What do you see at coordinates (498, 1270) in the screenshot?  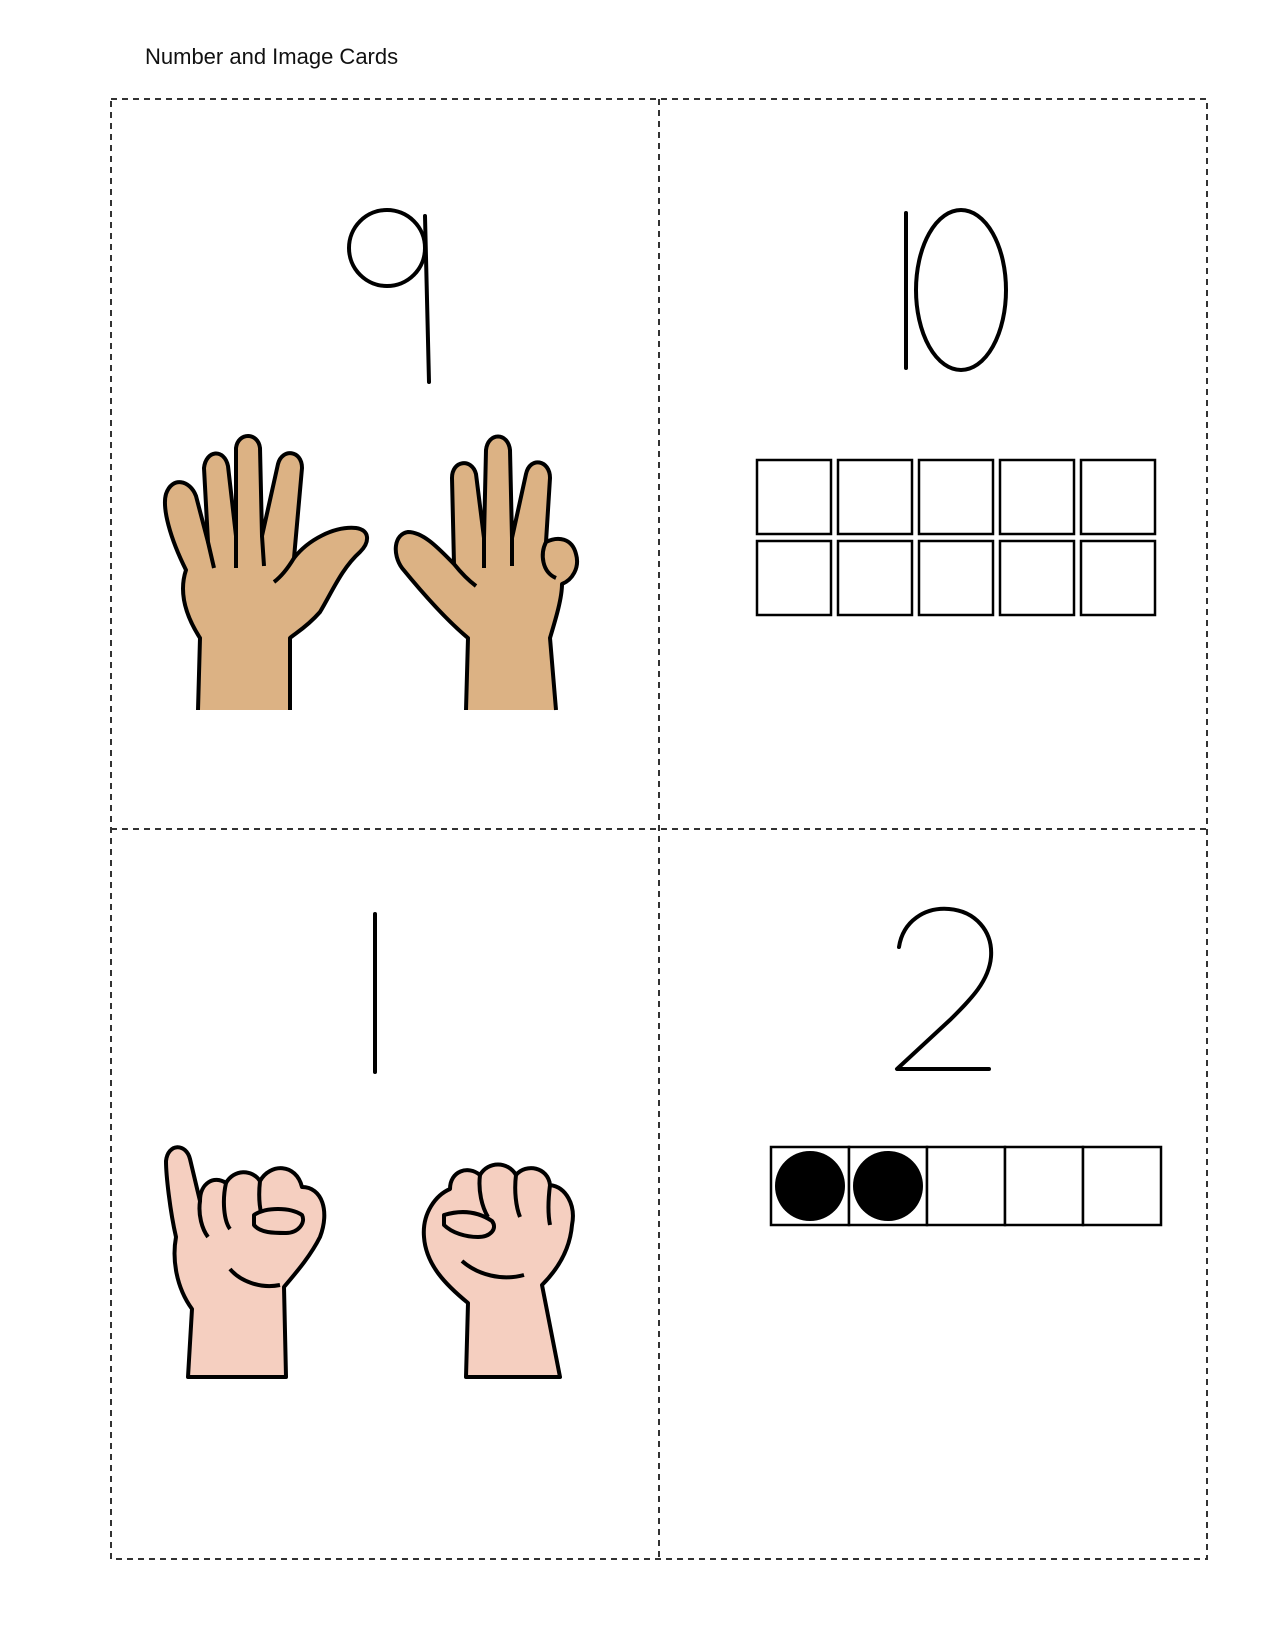 I see `closed-fist-icon` at bounding box center [498, 1270].